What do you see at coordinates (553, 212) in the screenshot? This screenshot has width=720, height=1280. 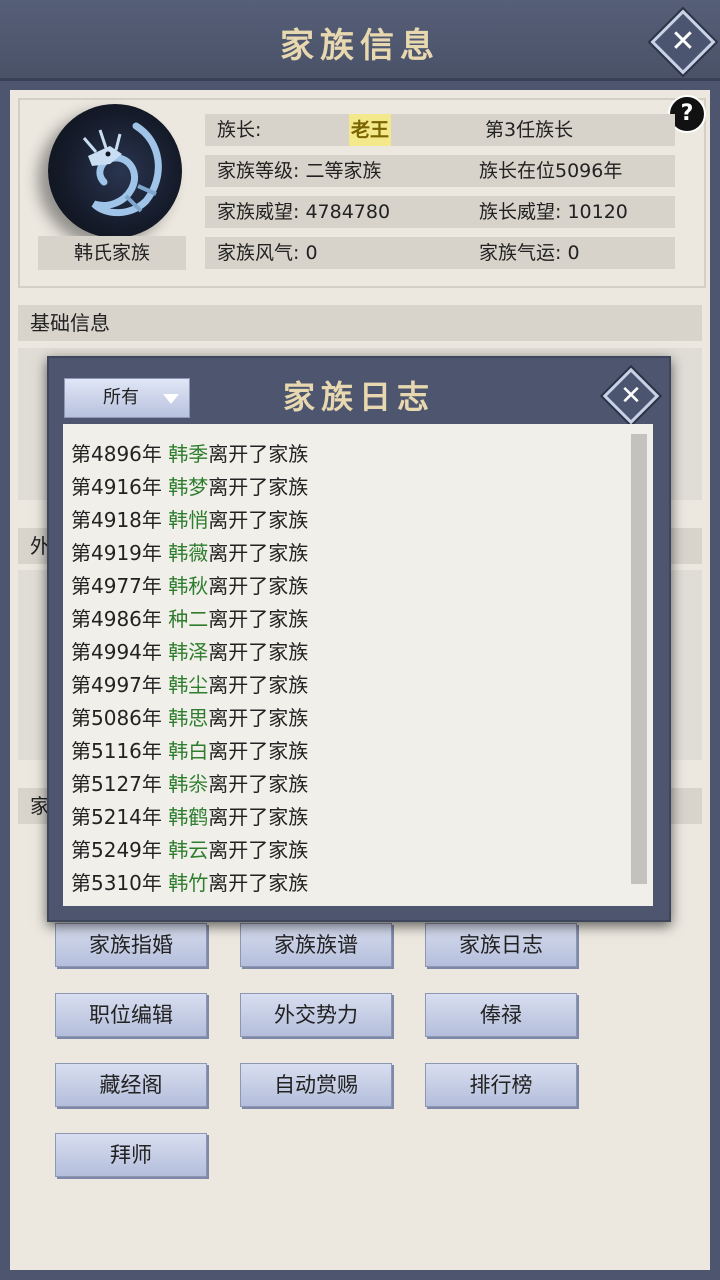 I see `leader-prestige: 族长威望: 10120` at bounding box center [553, 212].